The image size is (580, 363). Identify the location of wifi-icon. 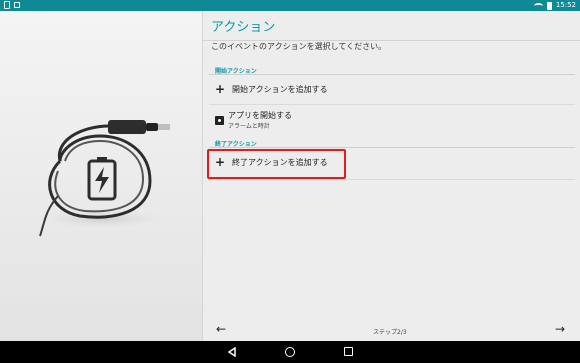
(538, 5).